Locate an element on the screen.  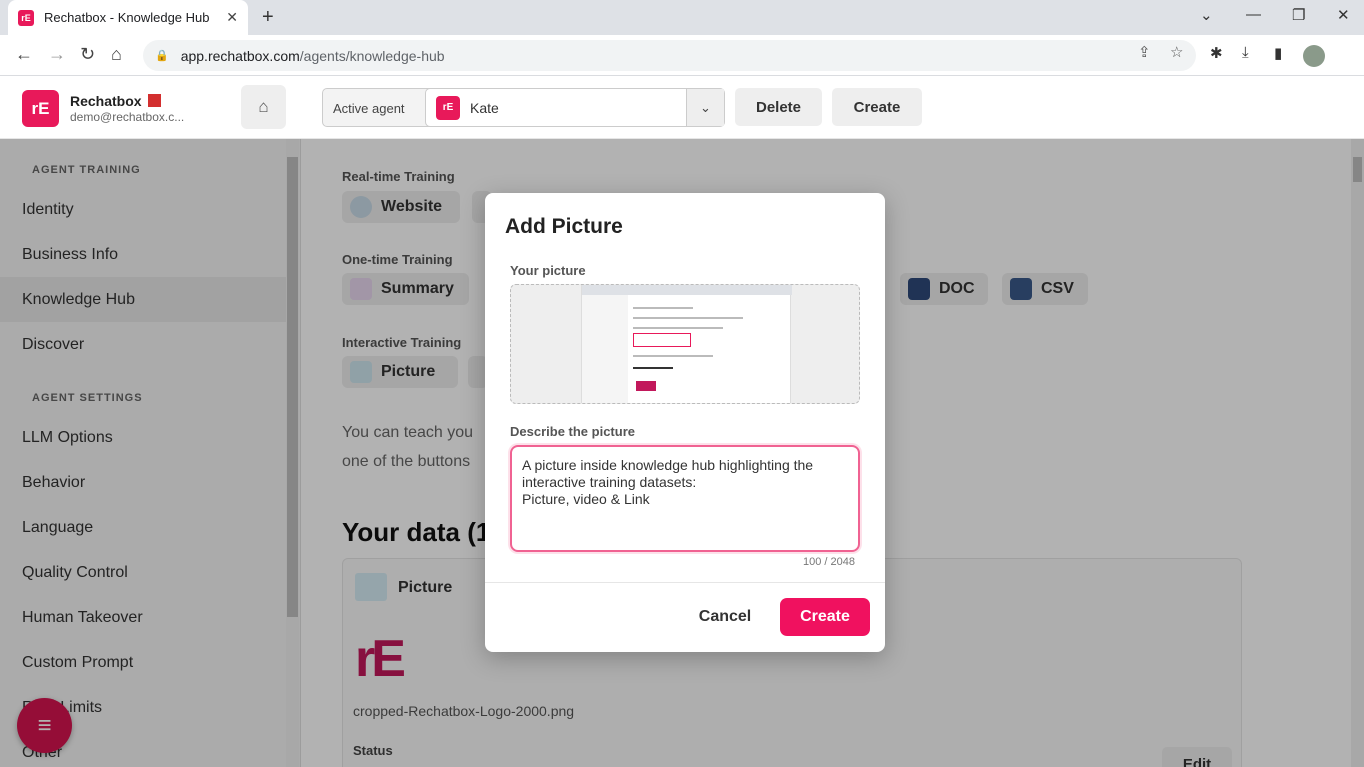
tab-title: Rechatbox - Knowledge Hub is located at coordinates (127, 17).